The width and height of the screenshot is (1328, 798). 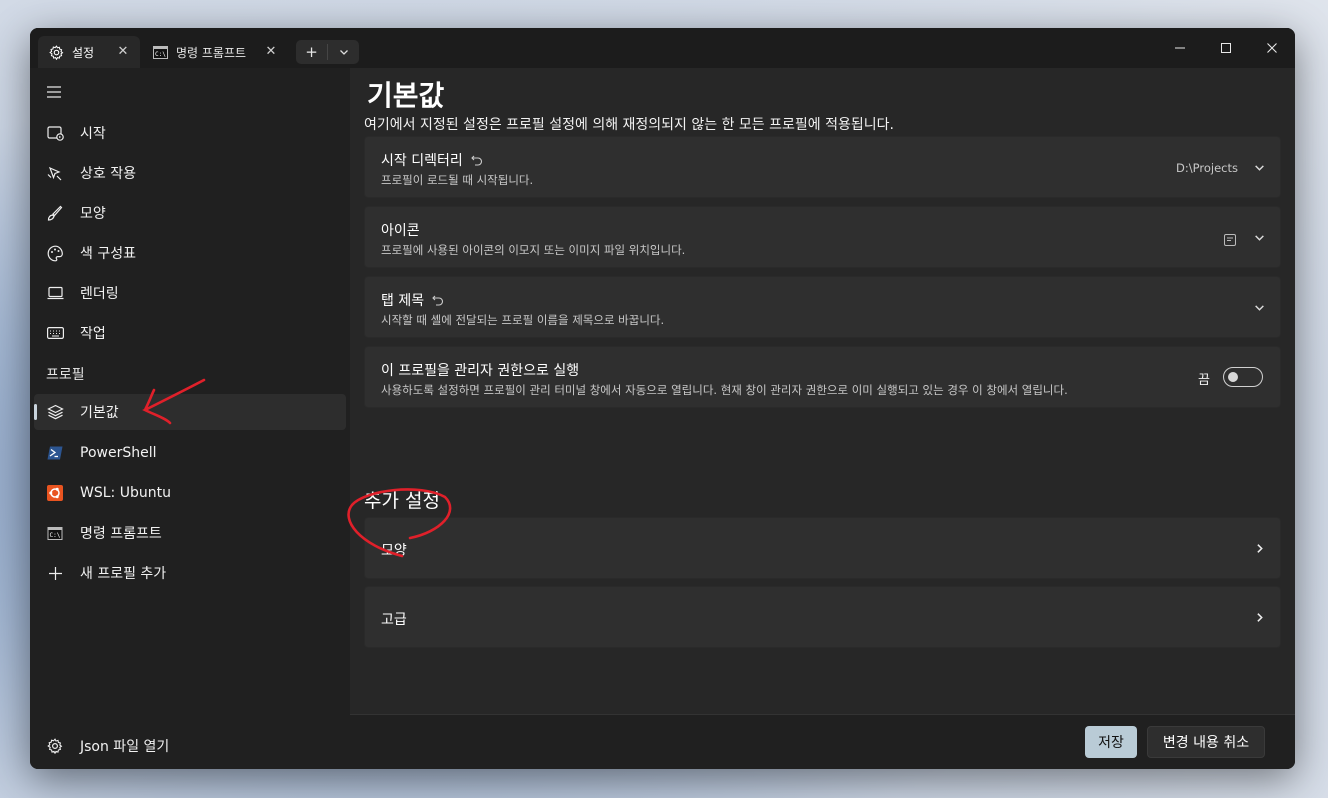 I want to click on additional-appearance-item: 모양, so click(x=822, y=548).